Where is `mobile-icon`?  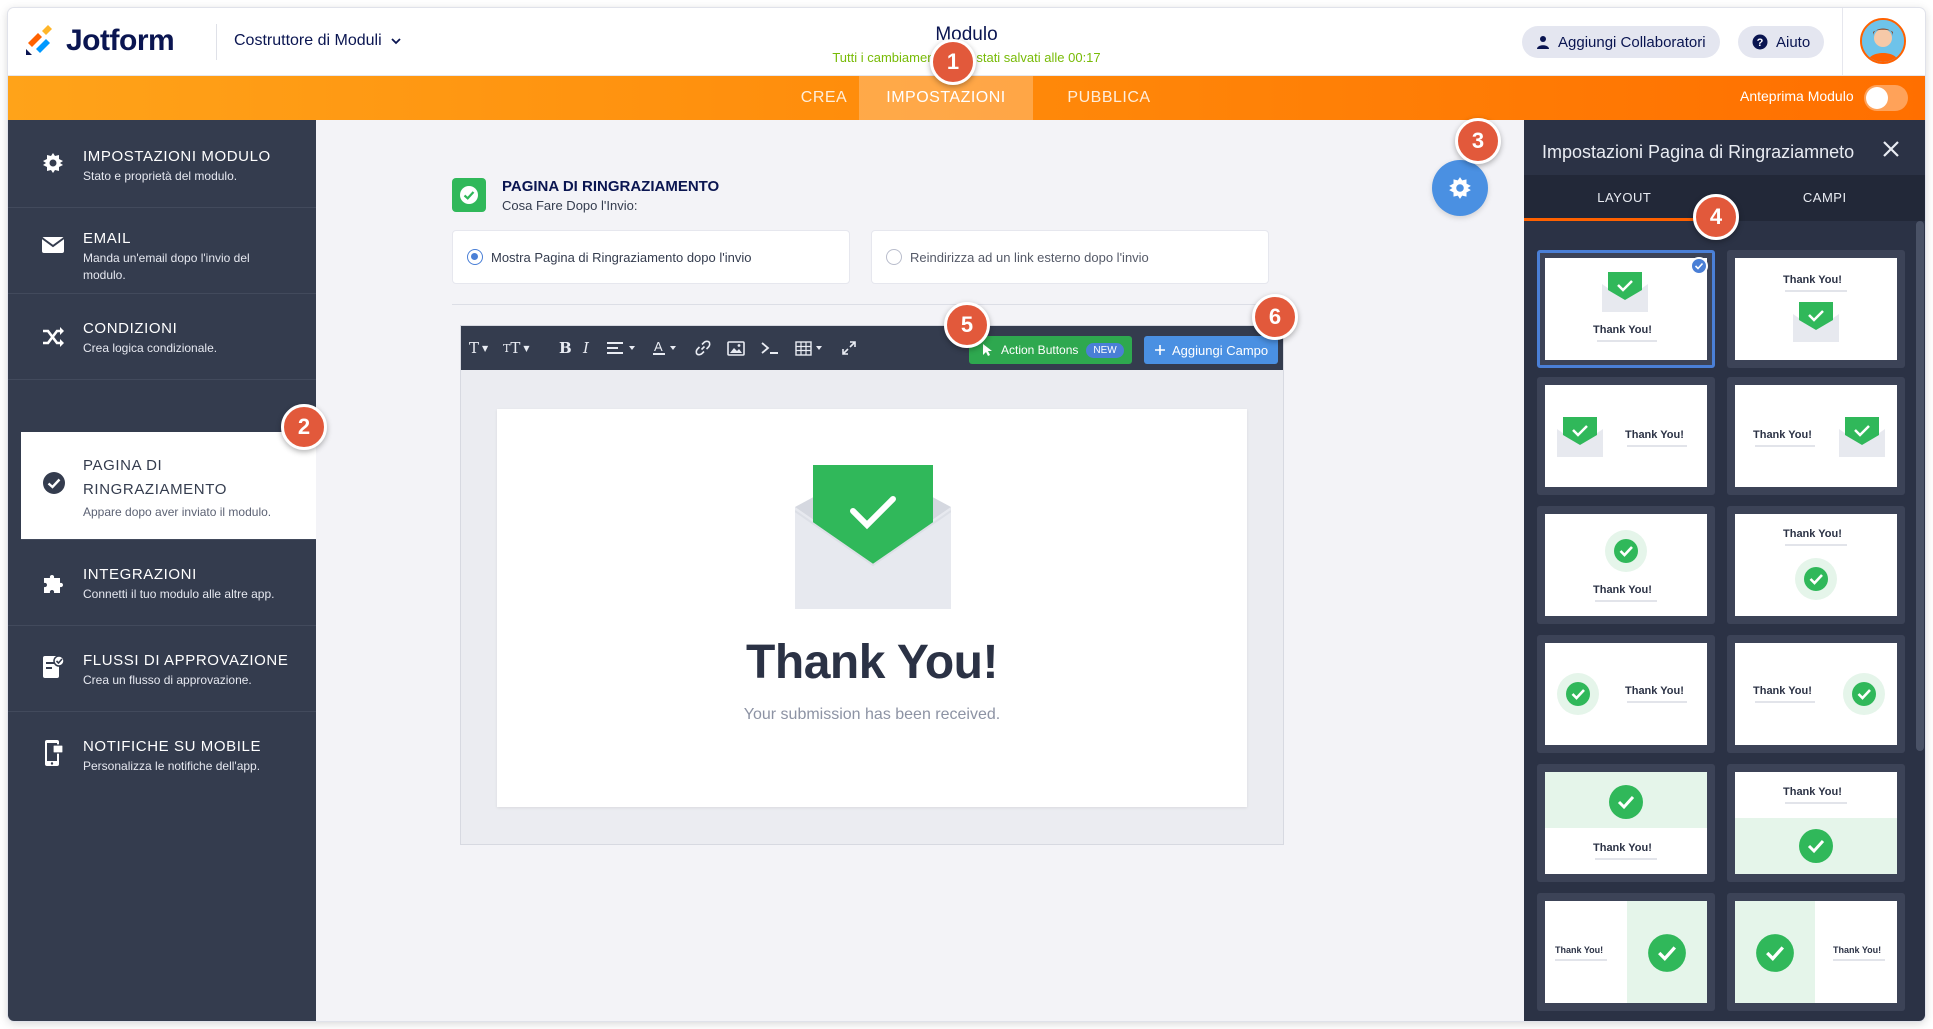
mobile-icon is located at coordinates (53, 753).